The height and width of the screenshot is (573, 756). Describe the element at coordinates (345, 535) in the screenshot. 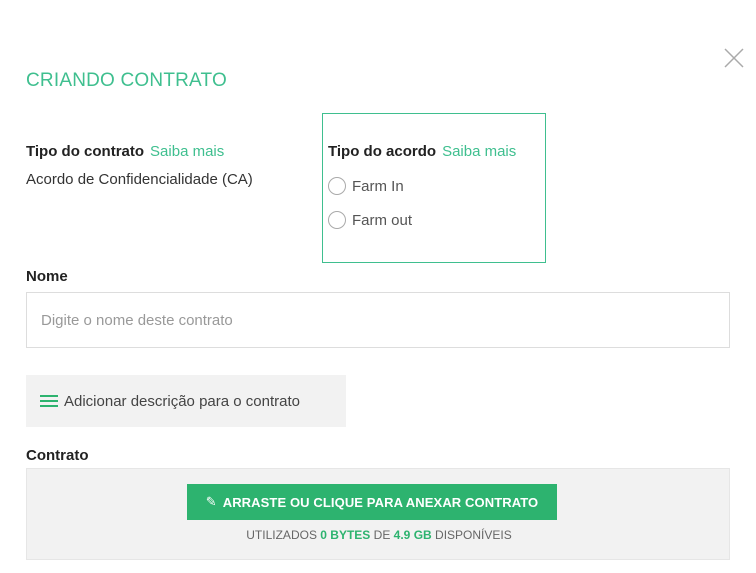

I see `usage-used: 0 BYTES` at that location.